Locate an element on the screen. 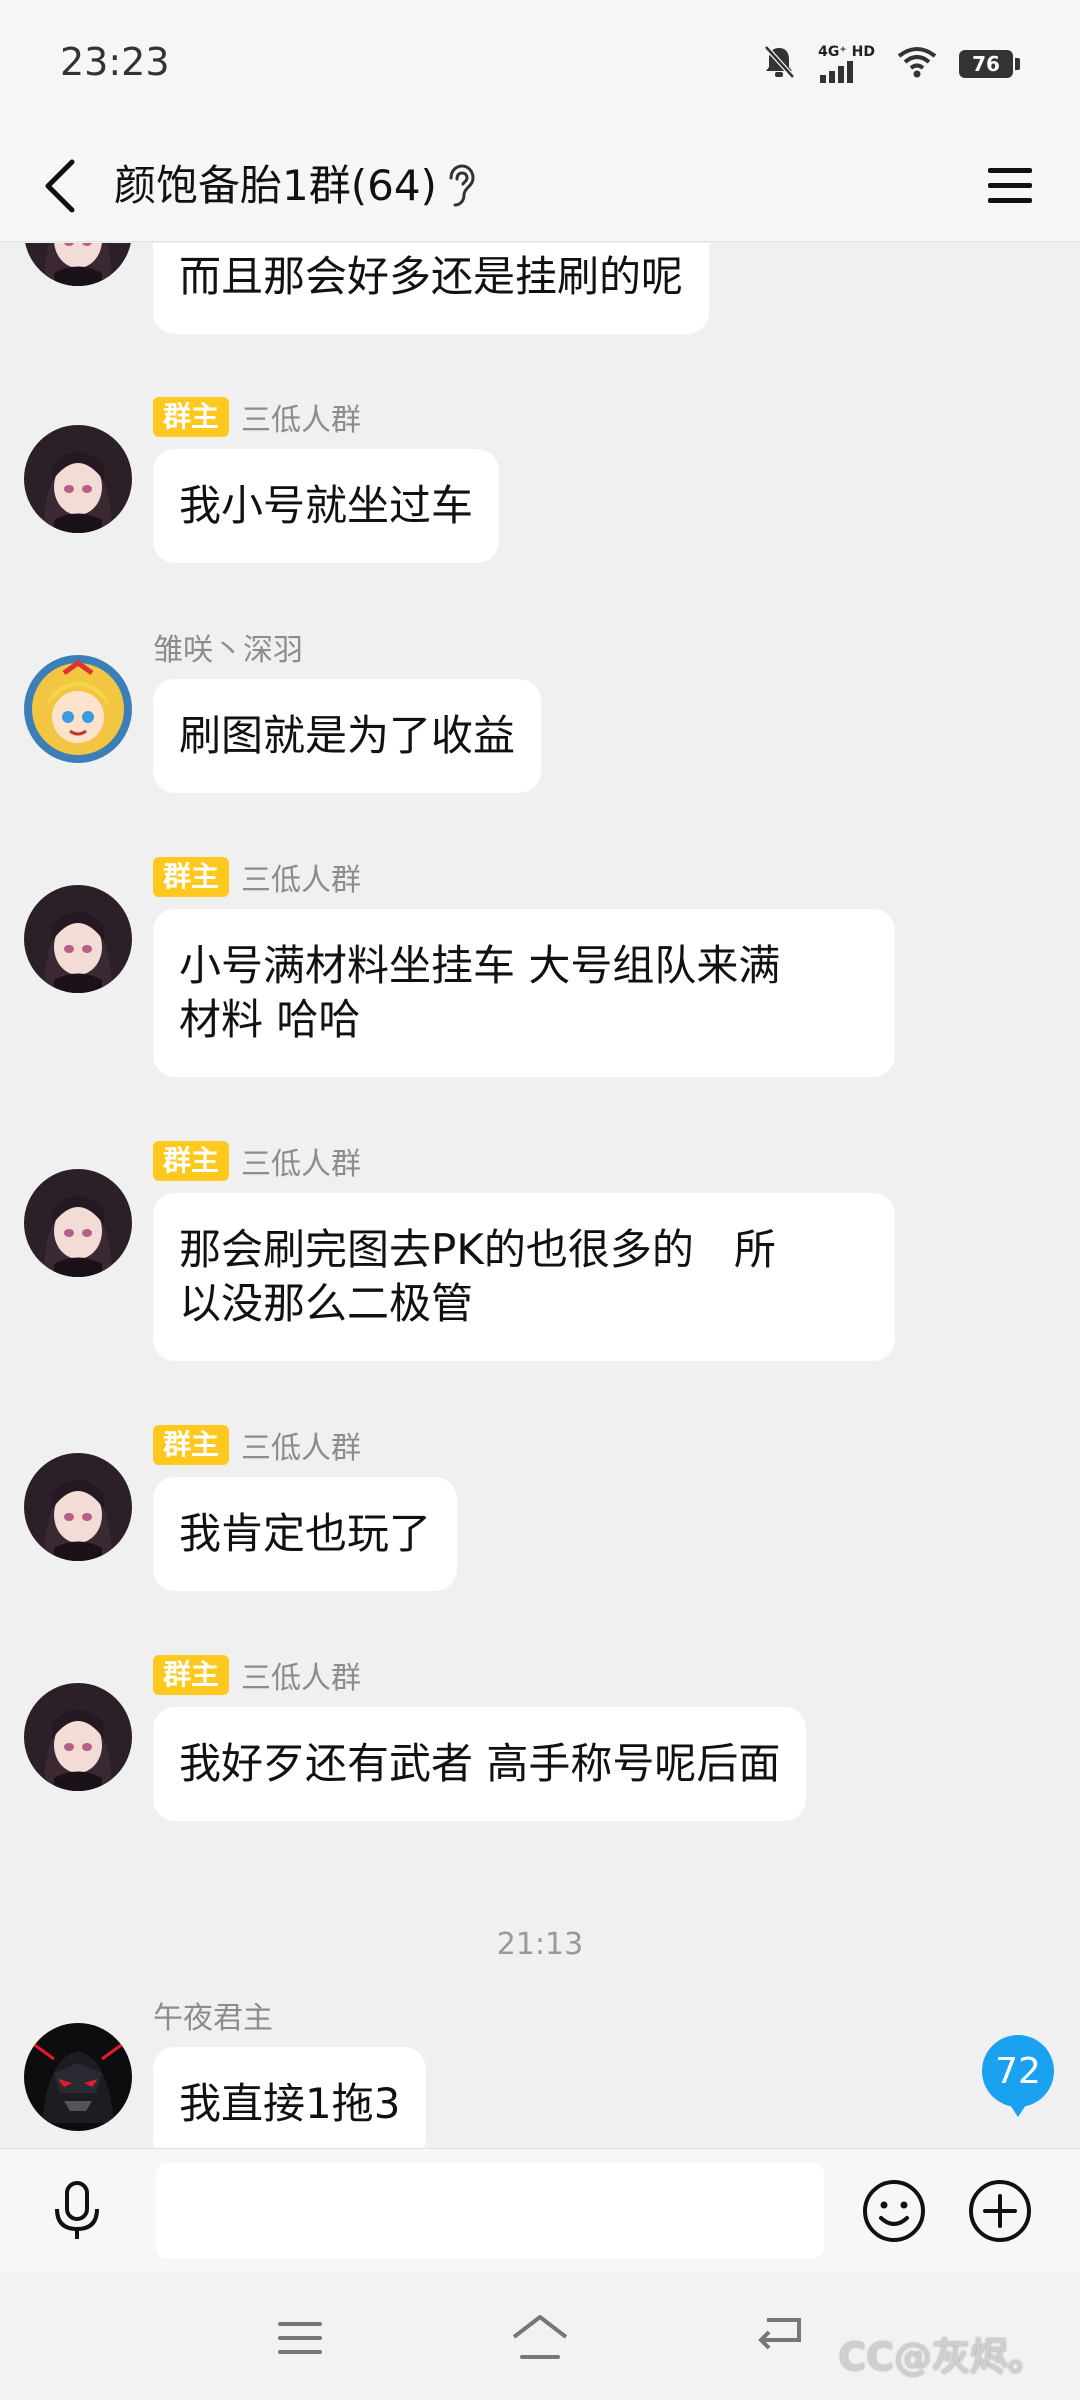 Image resolution: width=1080 pixels, height=2400 pixels. message-input is located at coordinates (490, 2211).